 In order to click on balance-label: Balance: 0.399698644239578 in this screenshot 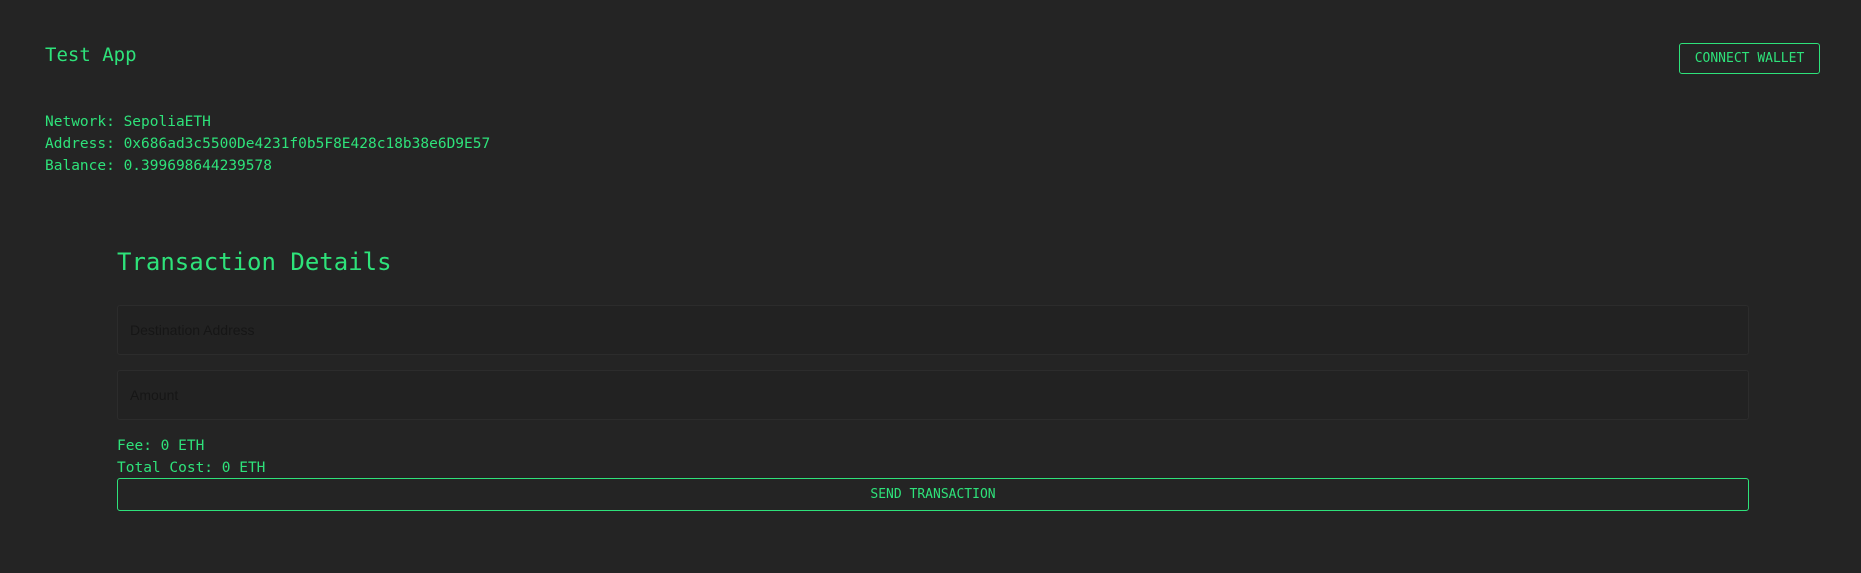, I will do `click(158, 166)`.